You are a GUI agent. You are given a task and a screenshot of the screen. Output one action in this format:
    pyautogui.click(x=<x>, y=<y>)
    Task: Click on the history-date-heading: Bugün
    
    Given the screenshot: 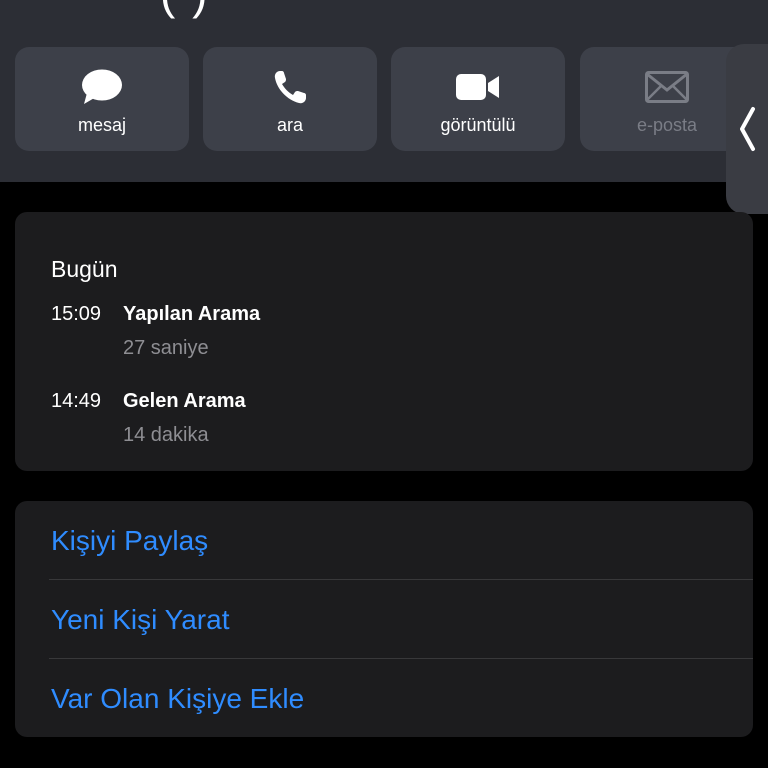 What is the action you would take?
    pyautogui.click(x=84, y=269)
    